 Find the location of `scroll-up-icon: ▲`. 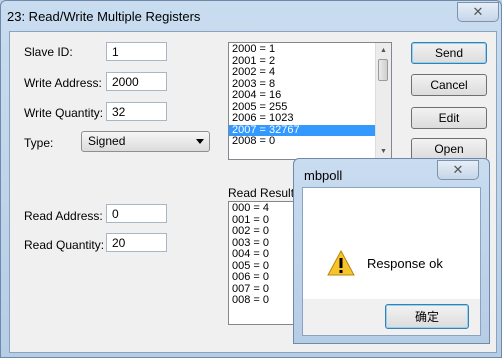

scroll-up-icon: ▲ is located at coordinates (383, 50).